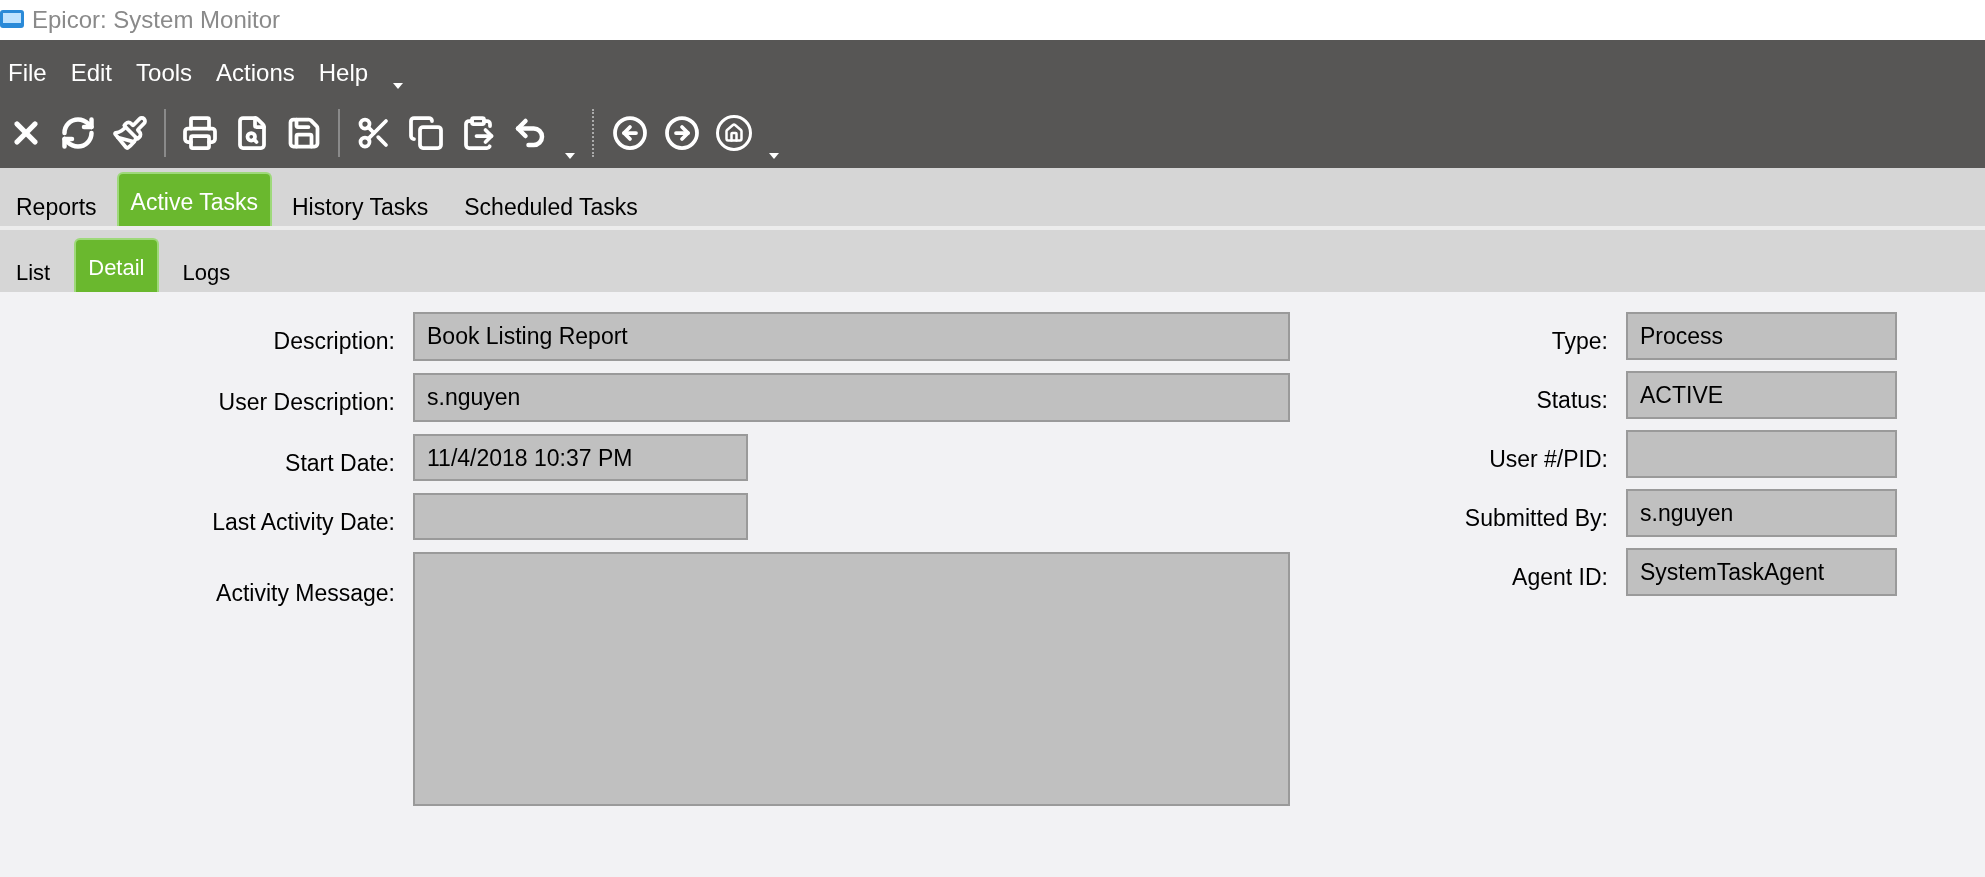  Describe the element at coordinates (306, 402) in the screenshot. I see `field-label: User Description:` at that location.